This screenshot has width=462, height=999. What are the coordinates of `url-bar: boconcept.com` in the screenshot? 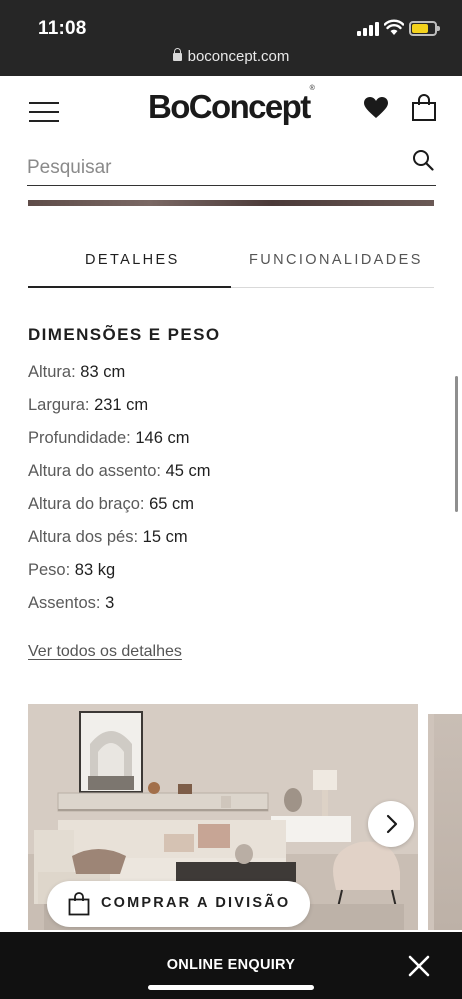 It's located at (231, 59).